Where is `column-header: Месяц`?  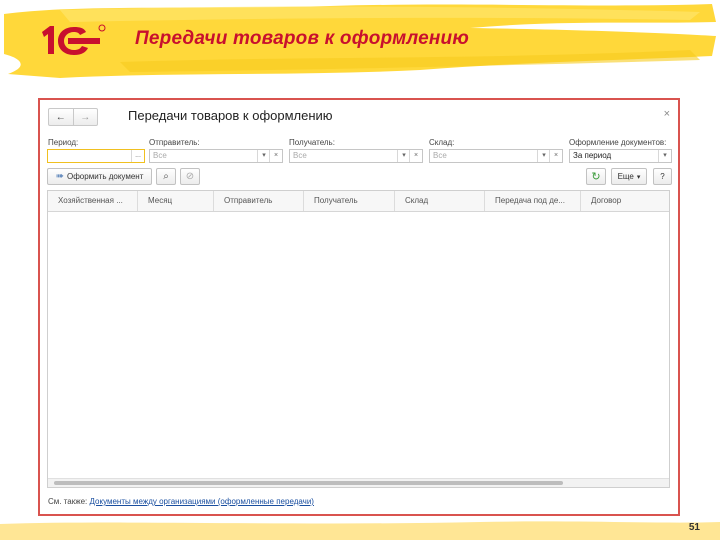 column-header: Месяц is located at coordinates (176, 201).